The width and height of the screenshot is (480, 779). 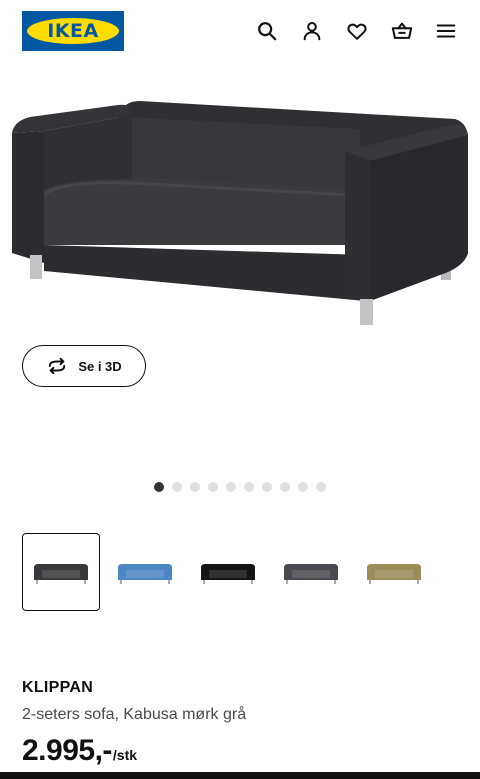 What do you see at coordinates (28, 197) in the screenshot?
I see `sofa-left-armrest` at bounding box center [28, 197].